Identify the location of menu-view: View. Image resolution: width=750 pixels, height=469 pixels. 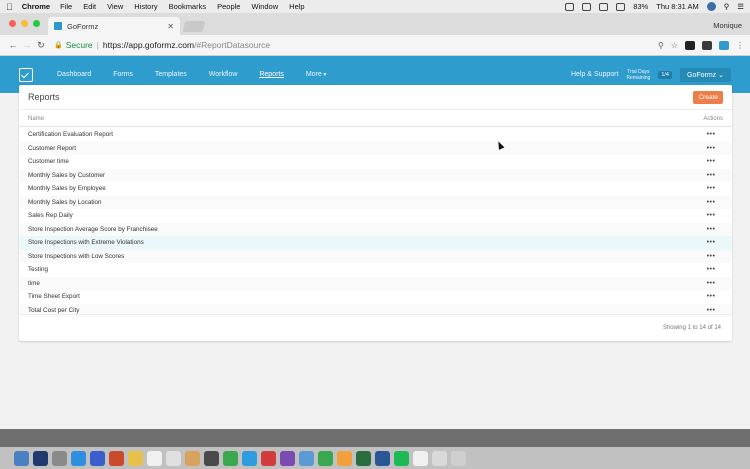
(115, 6).